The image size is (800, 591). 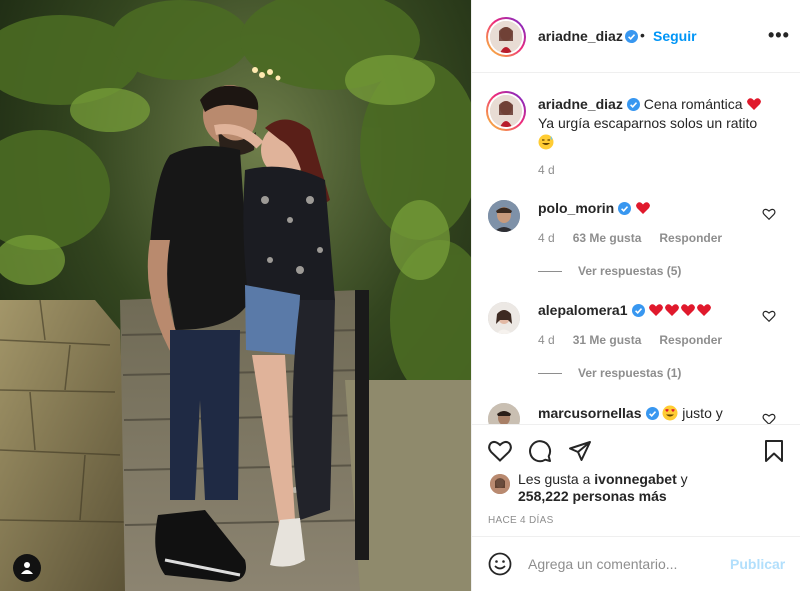 I want to click on likes-count: 258,222 personas más, so click(x=592, y=496).